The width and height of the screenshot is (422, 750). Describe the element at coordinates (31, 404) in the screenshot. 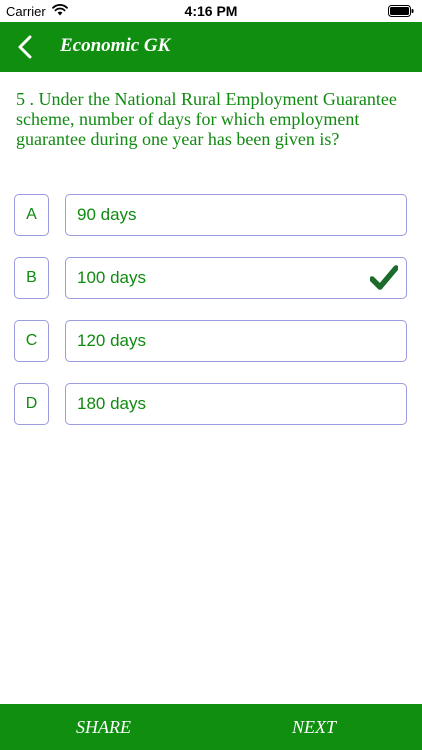

I see `option-letter-d: D` at that location.